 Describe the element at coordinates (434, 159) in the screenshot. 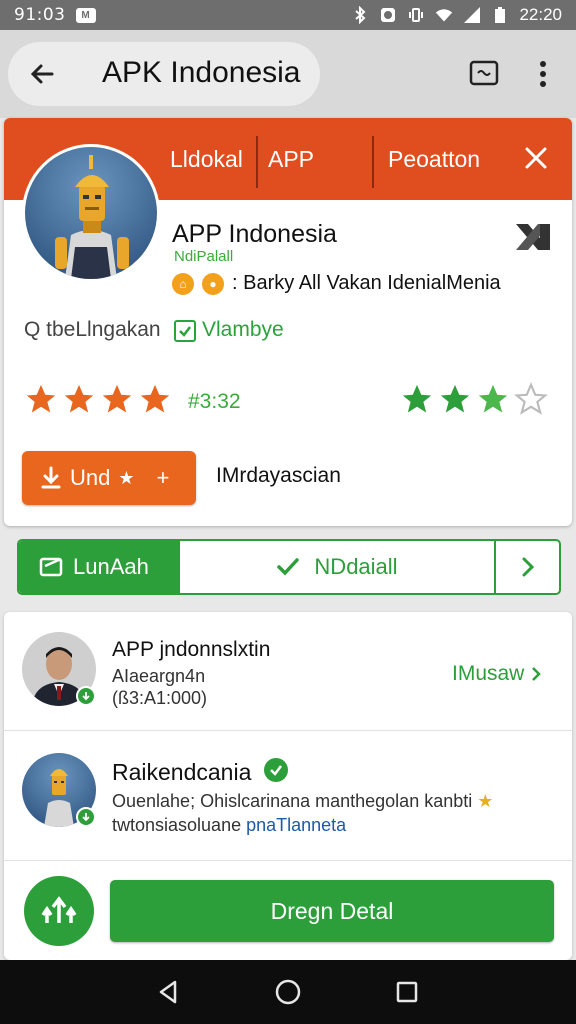

I see `tab-peoatton: Peoatton` at that location.